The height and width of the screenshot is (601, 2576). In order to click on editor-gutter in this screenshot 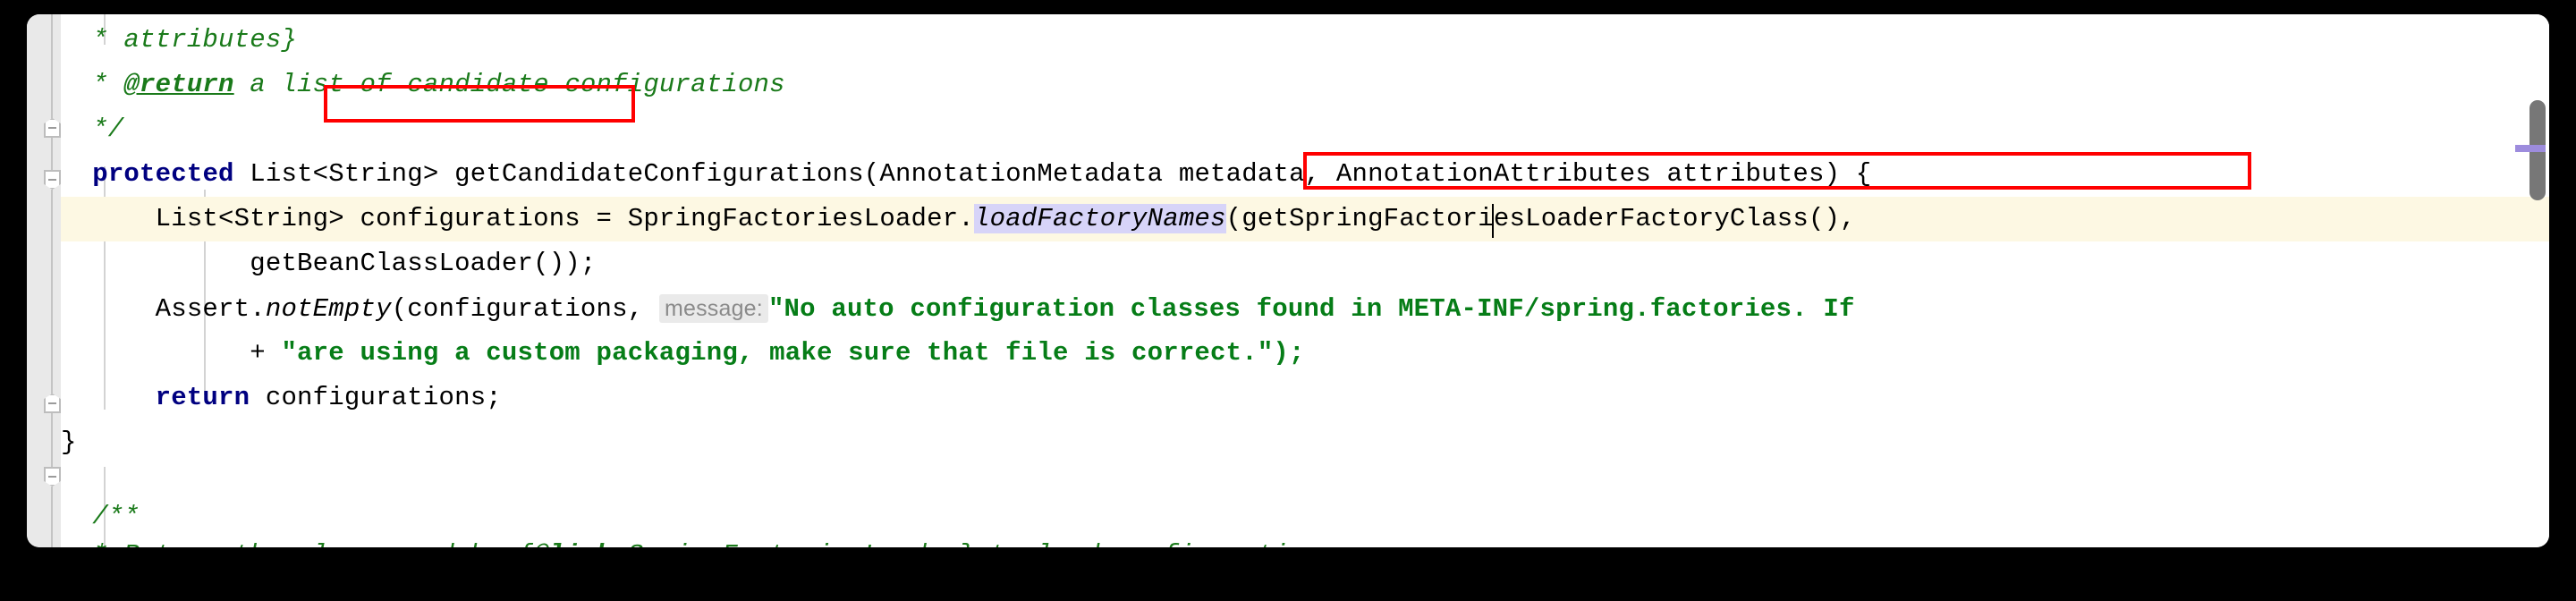, I will do `click(44, 280)`.